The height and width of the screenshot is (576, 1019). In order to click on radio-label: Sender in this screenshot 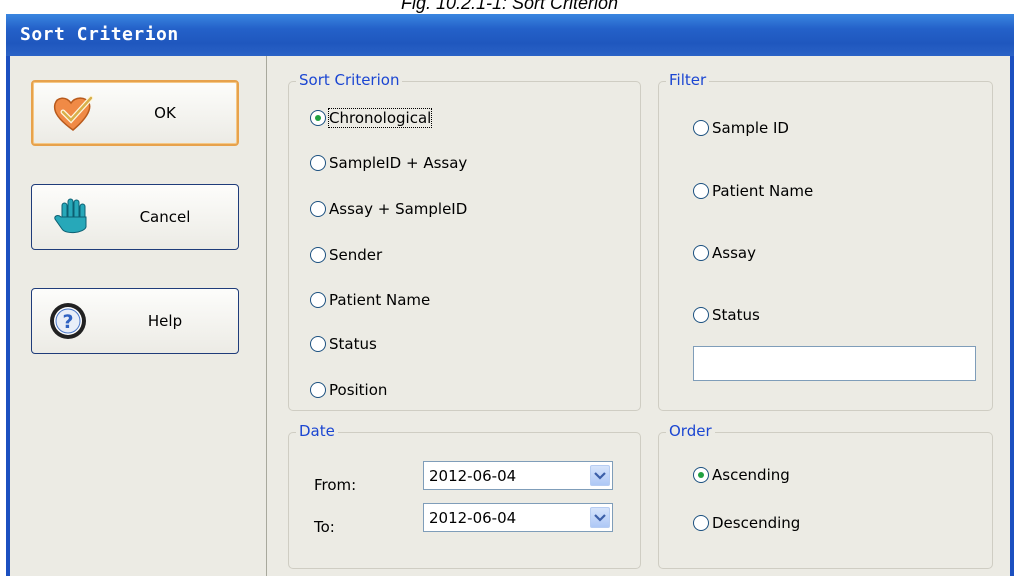, I will do `click(356, 255)`.